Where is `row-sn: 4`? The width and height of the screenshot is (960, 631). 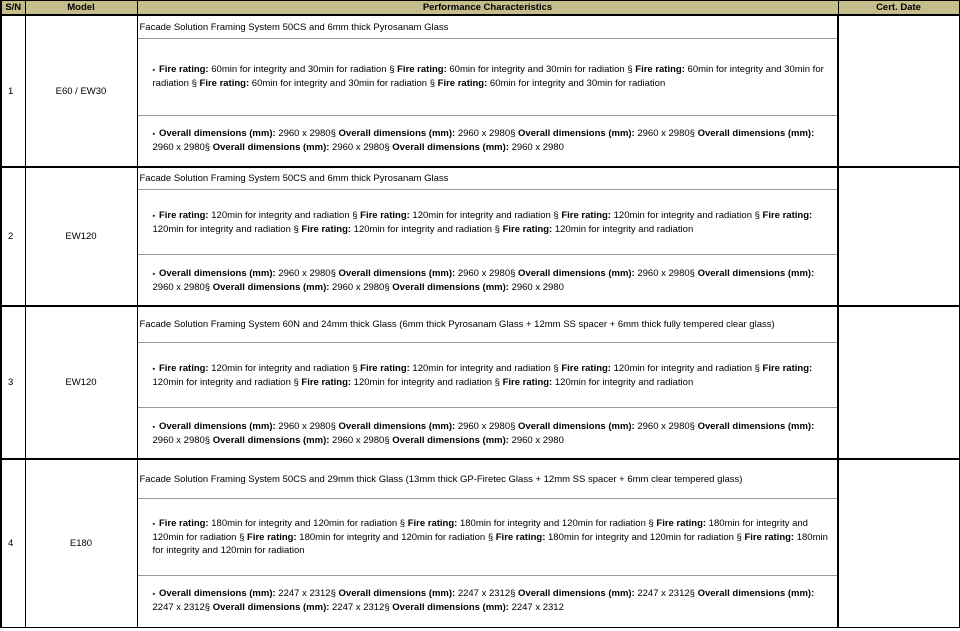
row-sn: 4 is located at coordinates (13, 543).